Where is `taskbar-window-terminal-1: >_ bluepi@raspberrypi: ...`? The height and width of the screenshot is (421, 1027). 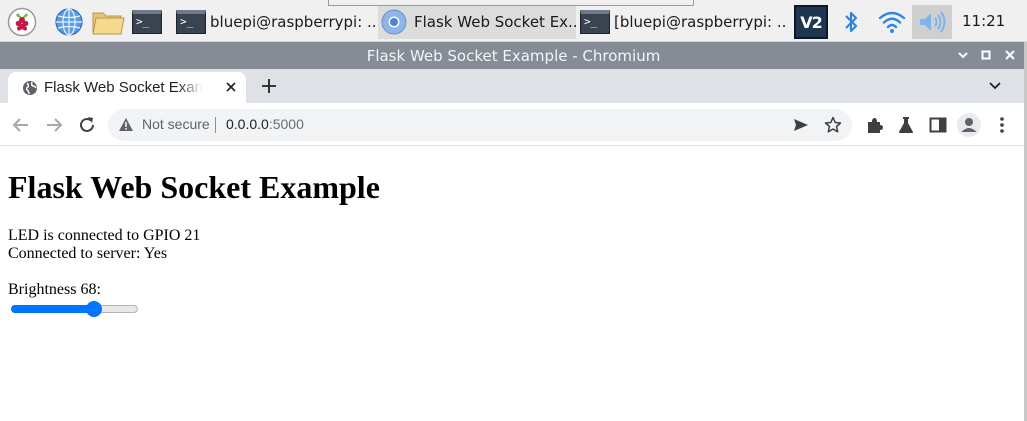
taskbar-window-terminal-1: >_ bluepi@raspberrypi: ... is located at coordinates (276, 22).